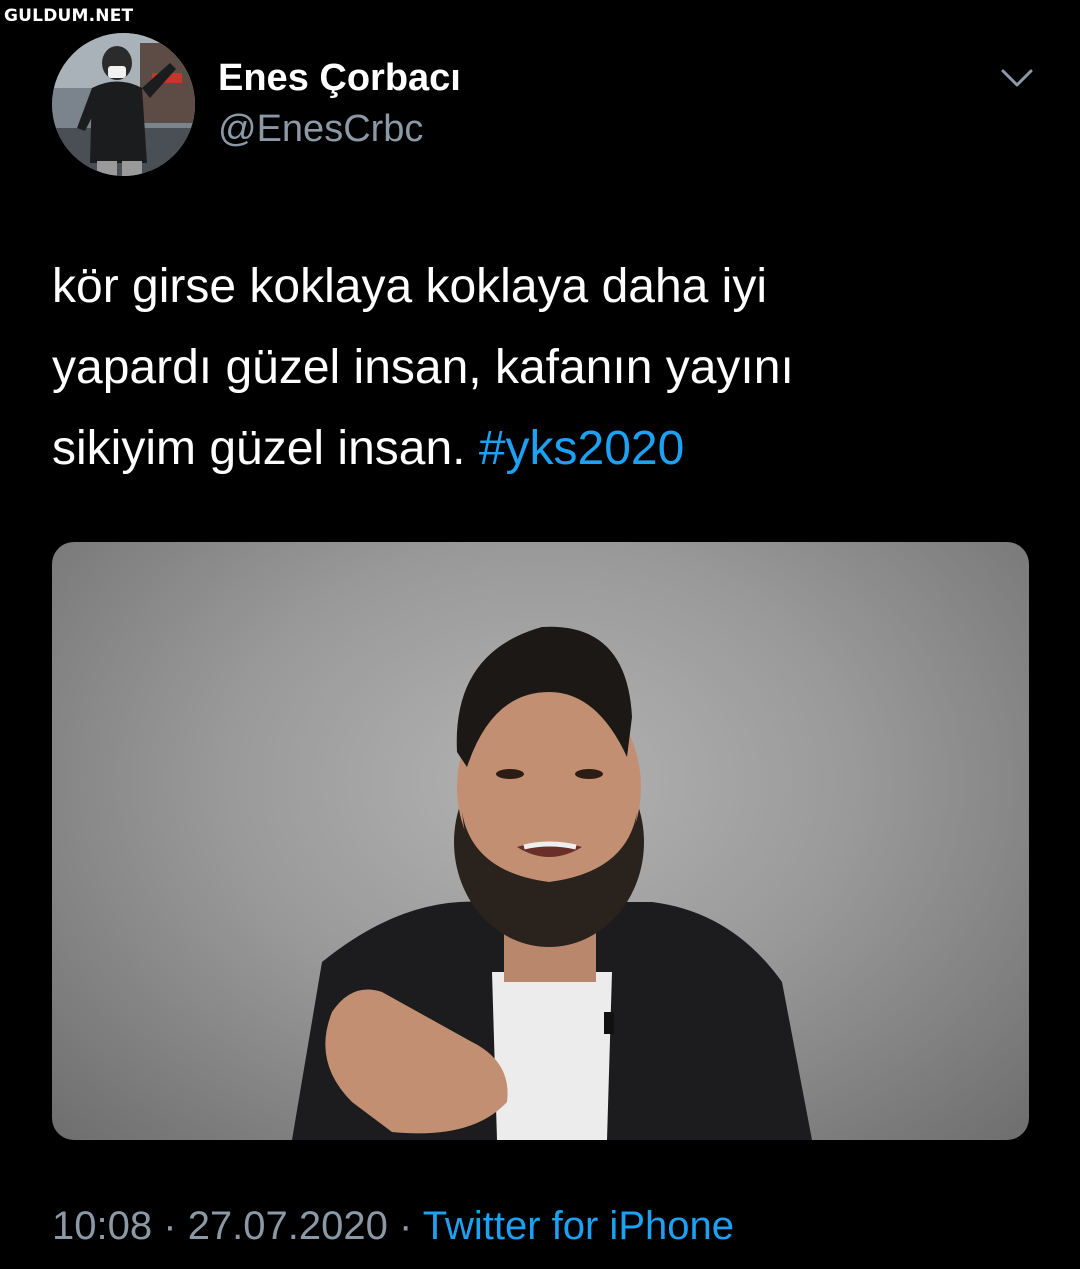 The image size is (1080, 1269). What do you see at coordinates (581, 448) in the screenshot?
I see `hashtag-link: #yks2020` at bounding box center [581, 448].